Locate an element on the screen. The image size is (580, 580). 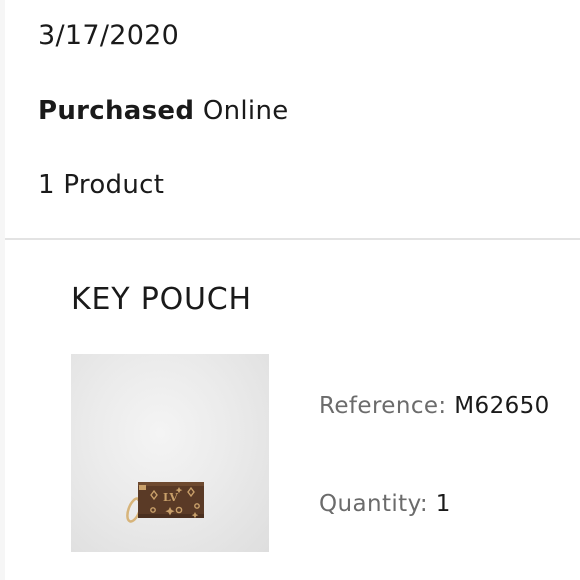
order-date: 3/17/2020 is located at coordinates (109, 35).